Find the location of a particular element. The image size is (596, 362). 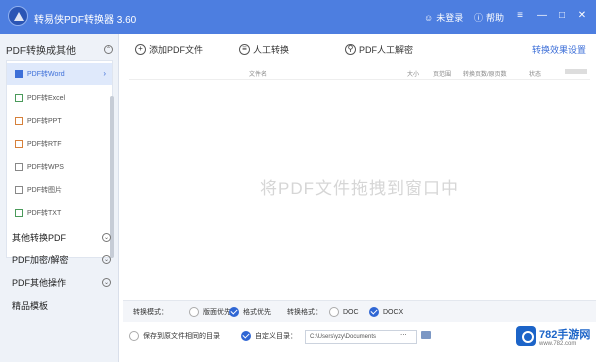

close-icon: ✕ is located at coordinates (582, 16).